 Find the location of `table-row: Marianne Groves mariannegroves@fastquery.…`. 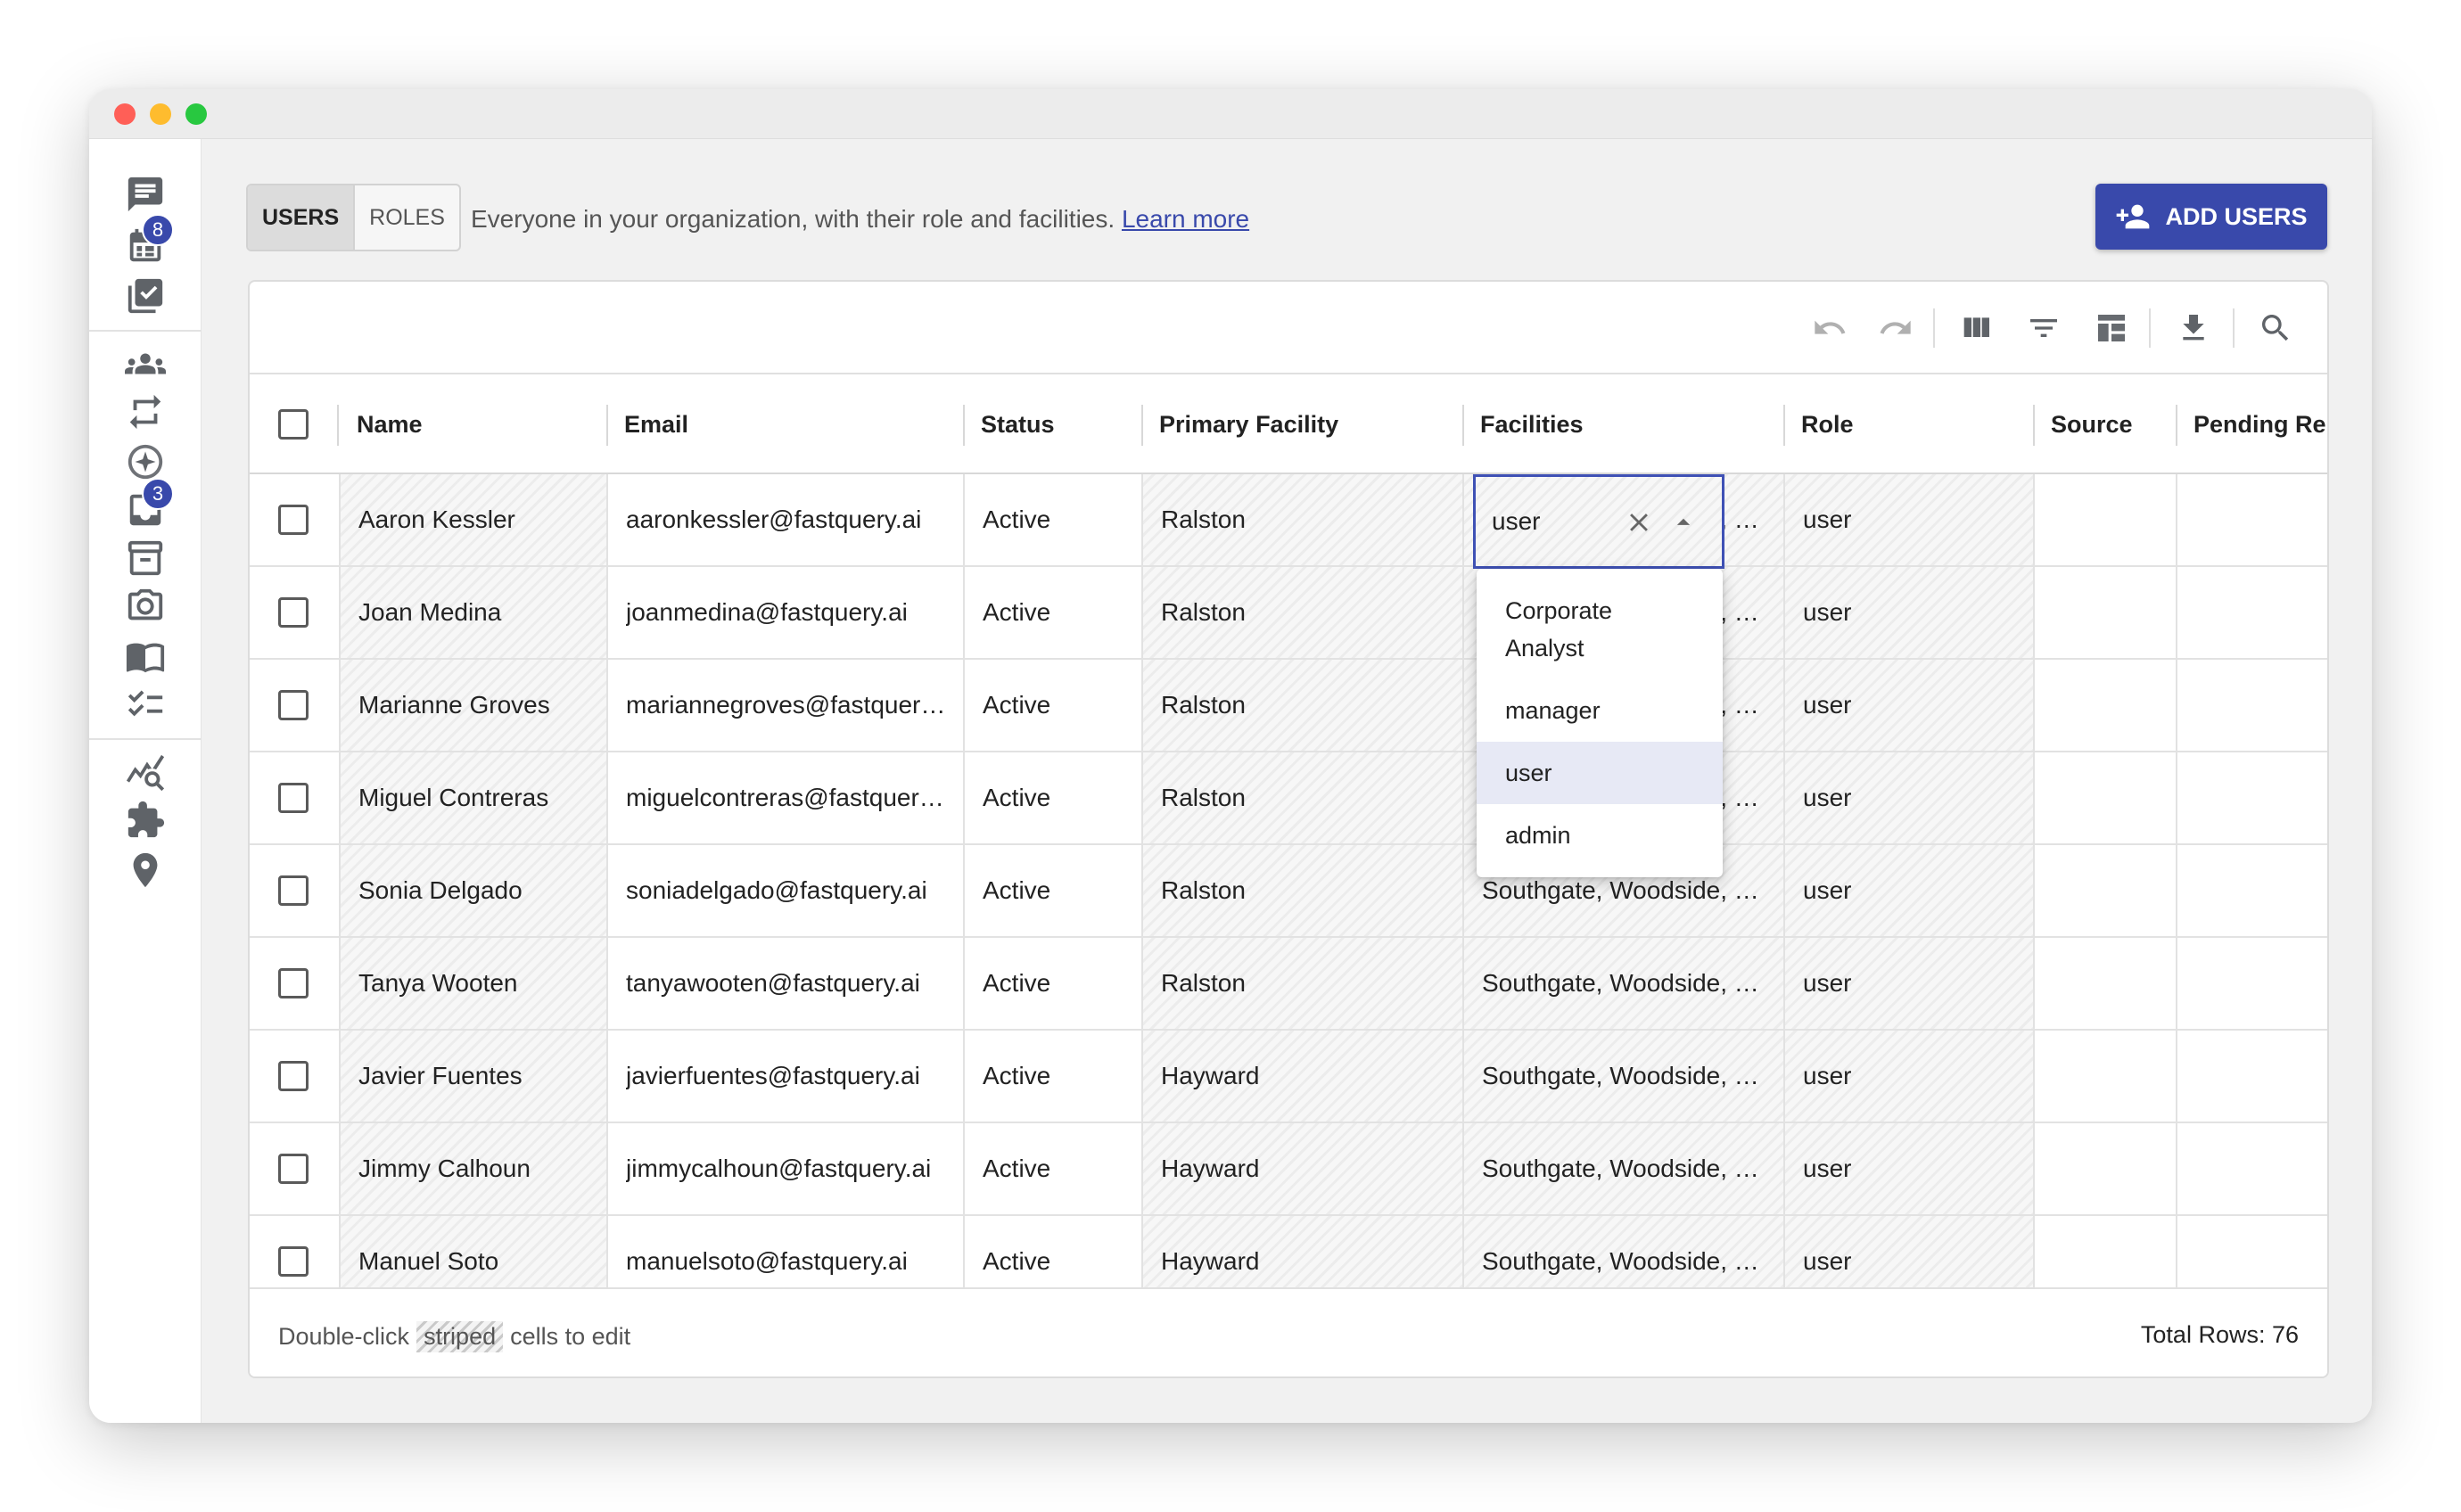

table-row: Marianne Groves mariannegroves@fastquery.… is located at coordinates (1288, 706).